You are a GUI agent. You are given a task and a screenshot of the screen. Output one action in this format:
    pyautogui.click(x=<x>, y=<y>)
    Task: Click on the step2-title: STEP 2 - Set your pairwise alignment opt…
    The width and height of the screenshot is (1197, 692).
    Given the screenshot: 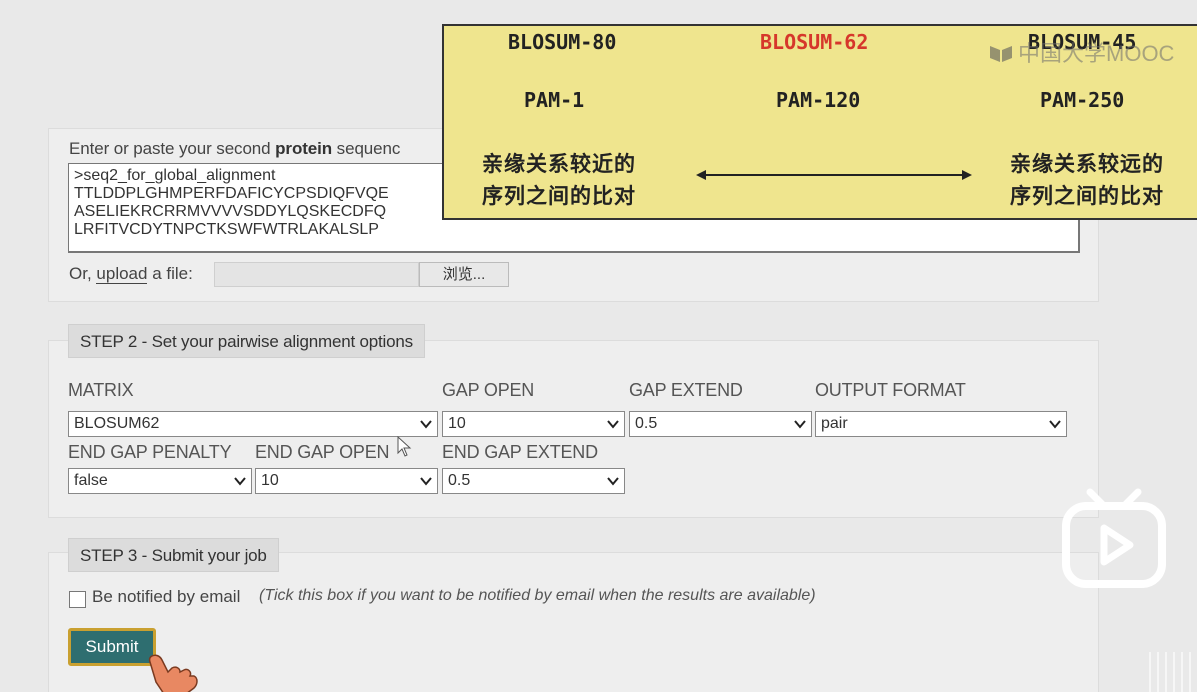 What is the action you would take?
    pyautogui.click(x=246, y=341)
    